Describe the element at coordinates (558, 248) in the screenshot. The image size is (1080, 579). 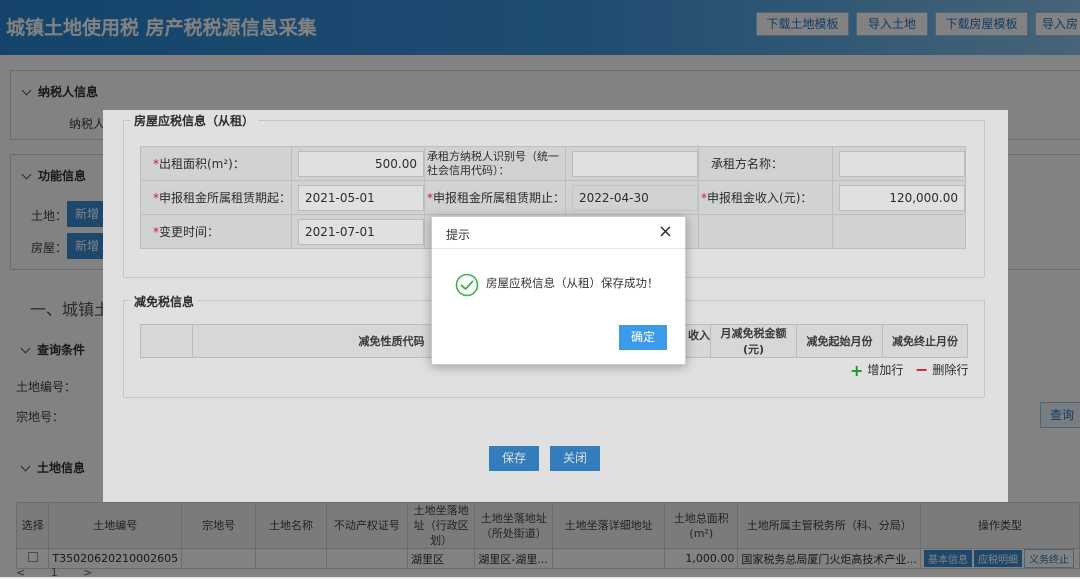
I see `dialog-divider` at that location.